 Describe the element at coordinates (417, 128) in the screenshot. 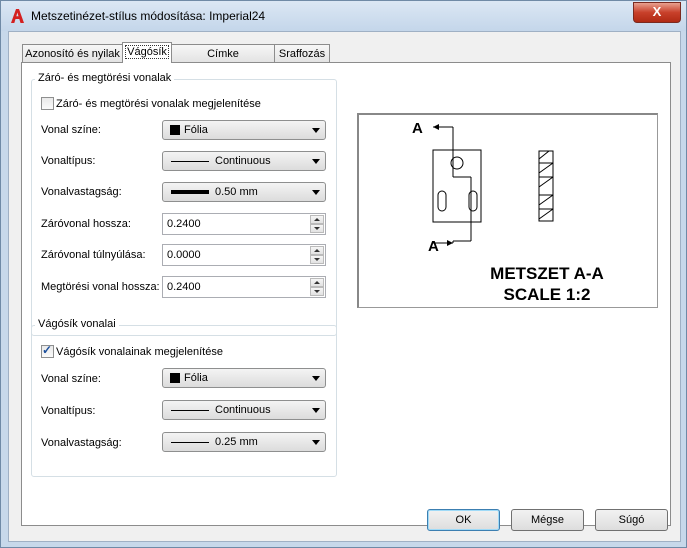

I see `preview-label-a-top: A` at that location.